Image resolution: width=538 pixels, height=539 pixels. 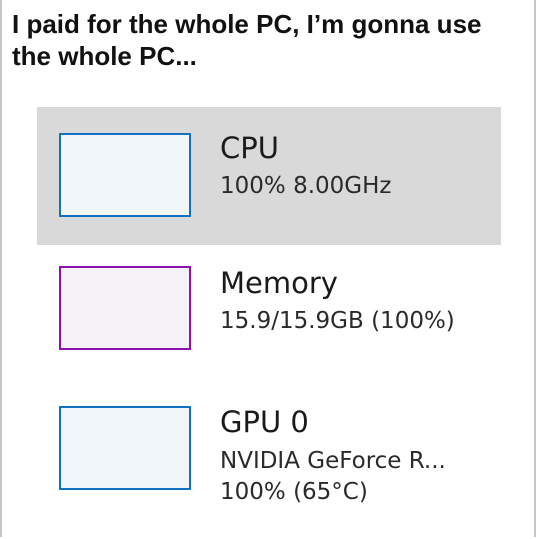 I want to click on caption-line-1: I paid for the whole PC, I’m gonna use, so click(x=247, y=24).